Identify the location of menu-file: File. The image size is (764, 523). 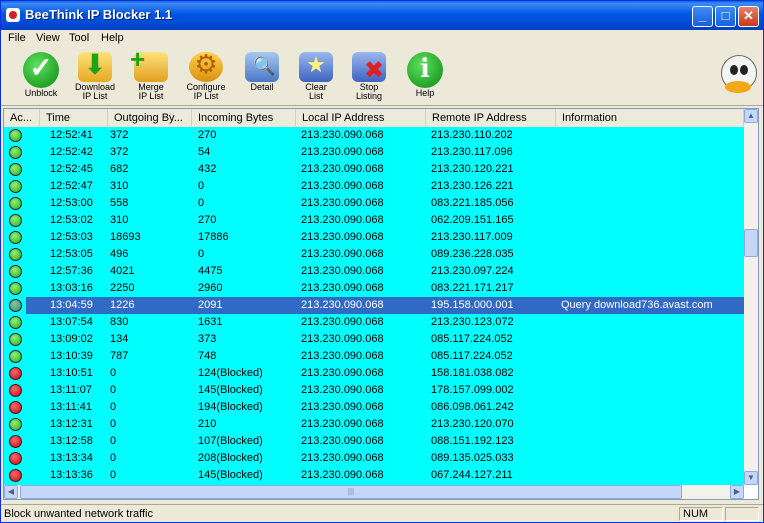
(17, 38).